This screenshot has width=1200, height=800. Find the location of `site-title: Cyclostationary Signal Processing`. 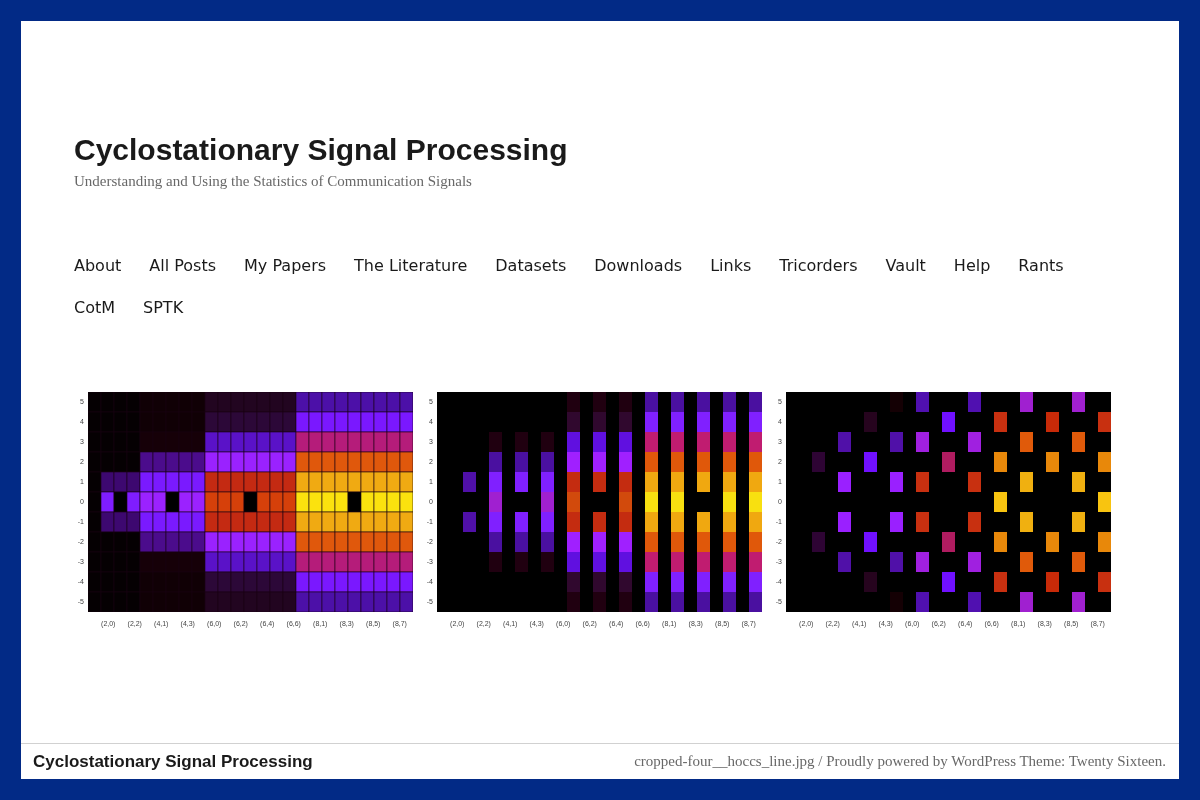

site-title: Cyclostationary Signal Processing is located at coordinates (321, 150).